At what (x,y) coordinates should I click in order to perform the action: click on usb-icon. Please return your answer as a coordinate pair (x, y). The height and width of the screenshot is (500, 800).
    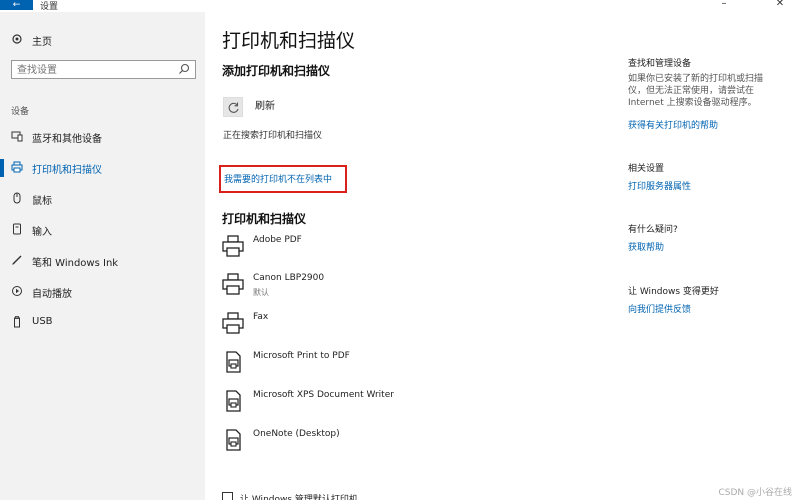
    Looking at the image, I should click on (17, 322).